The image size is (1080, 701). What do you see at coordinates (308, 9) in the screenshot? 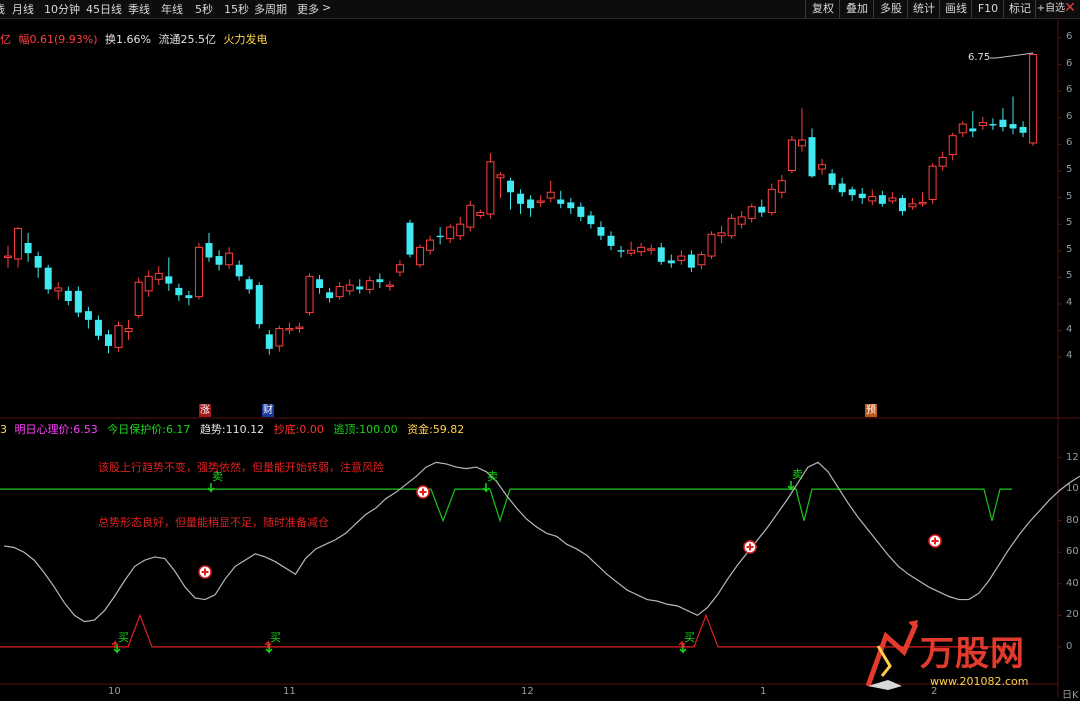
I see `period-tab-more: 更多` at bounding box center [308, 9].